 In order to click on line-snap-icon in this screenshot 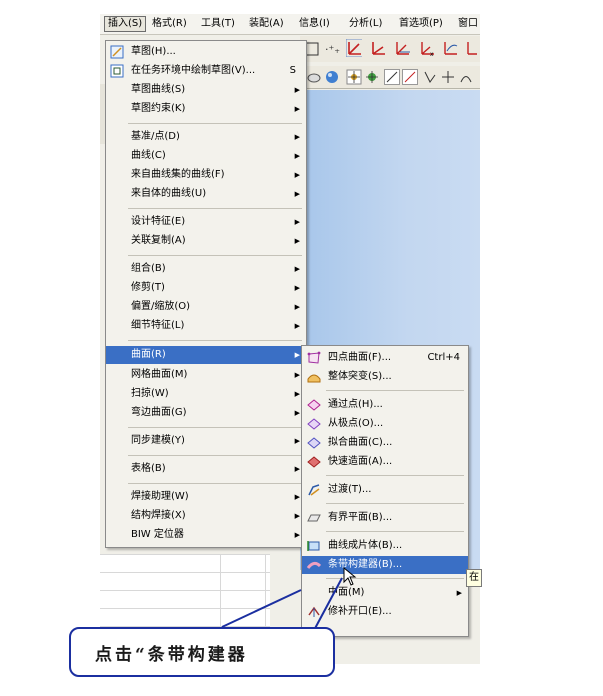, I will do `click(392, 77)`.